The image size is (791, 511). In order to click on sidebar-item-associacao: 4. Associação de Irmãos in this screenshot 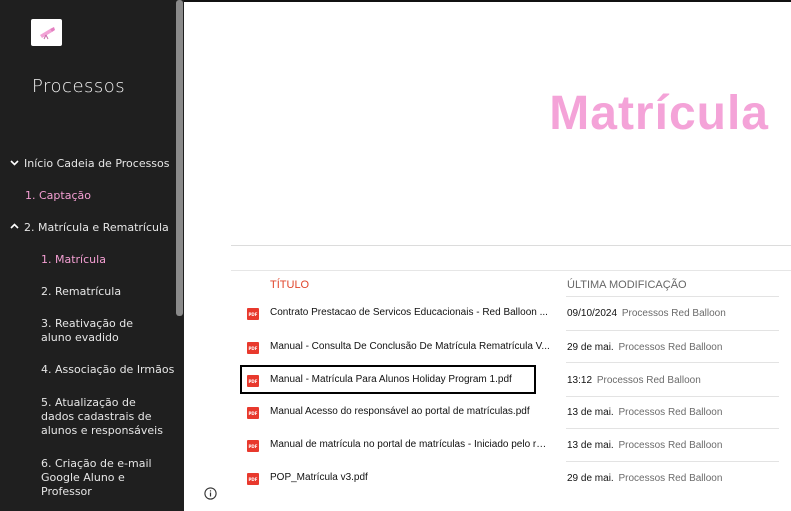, I will do `click(107, 370)`.